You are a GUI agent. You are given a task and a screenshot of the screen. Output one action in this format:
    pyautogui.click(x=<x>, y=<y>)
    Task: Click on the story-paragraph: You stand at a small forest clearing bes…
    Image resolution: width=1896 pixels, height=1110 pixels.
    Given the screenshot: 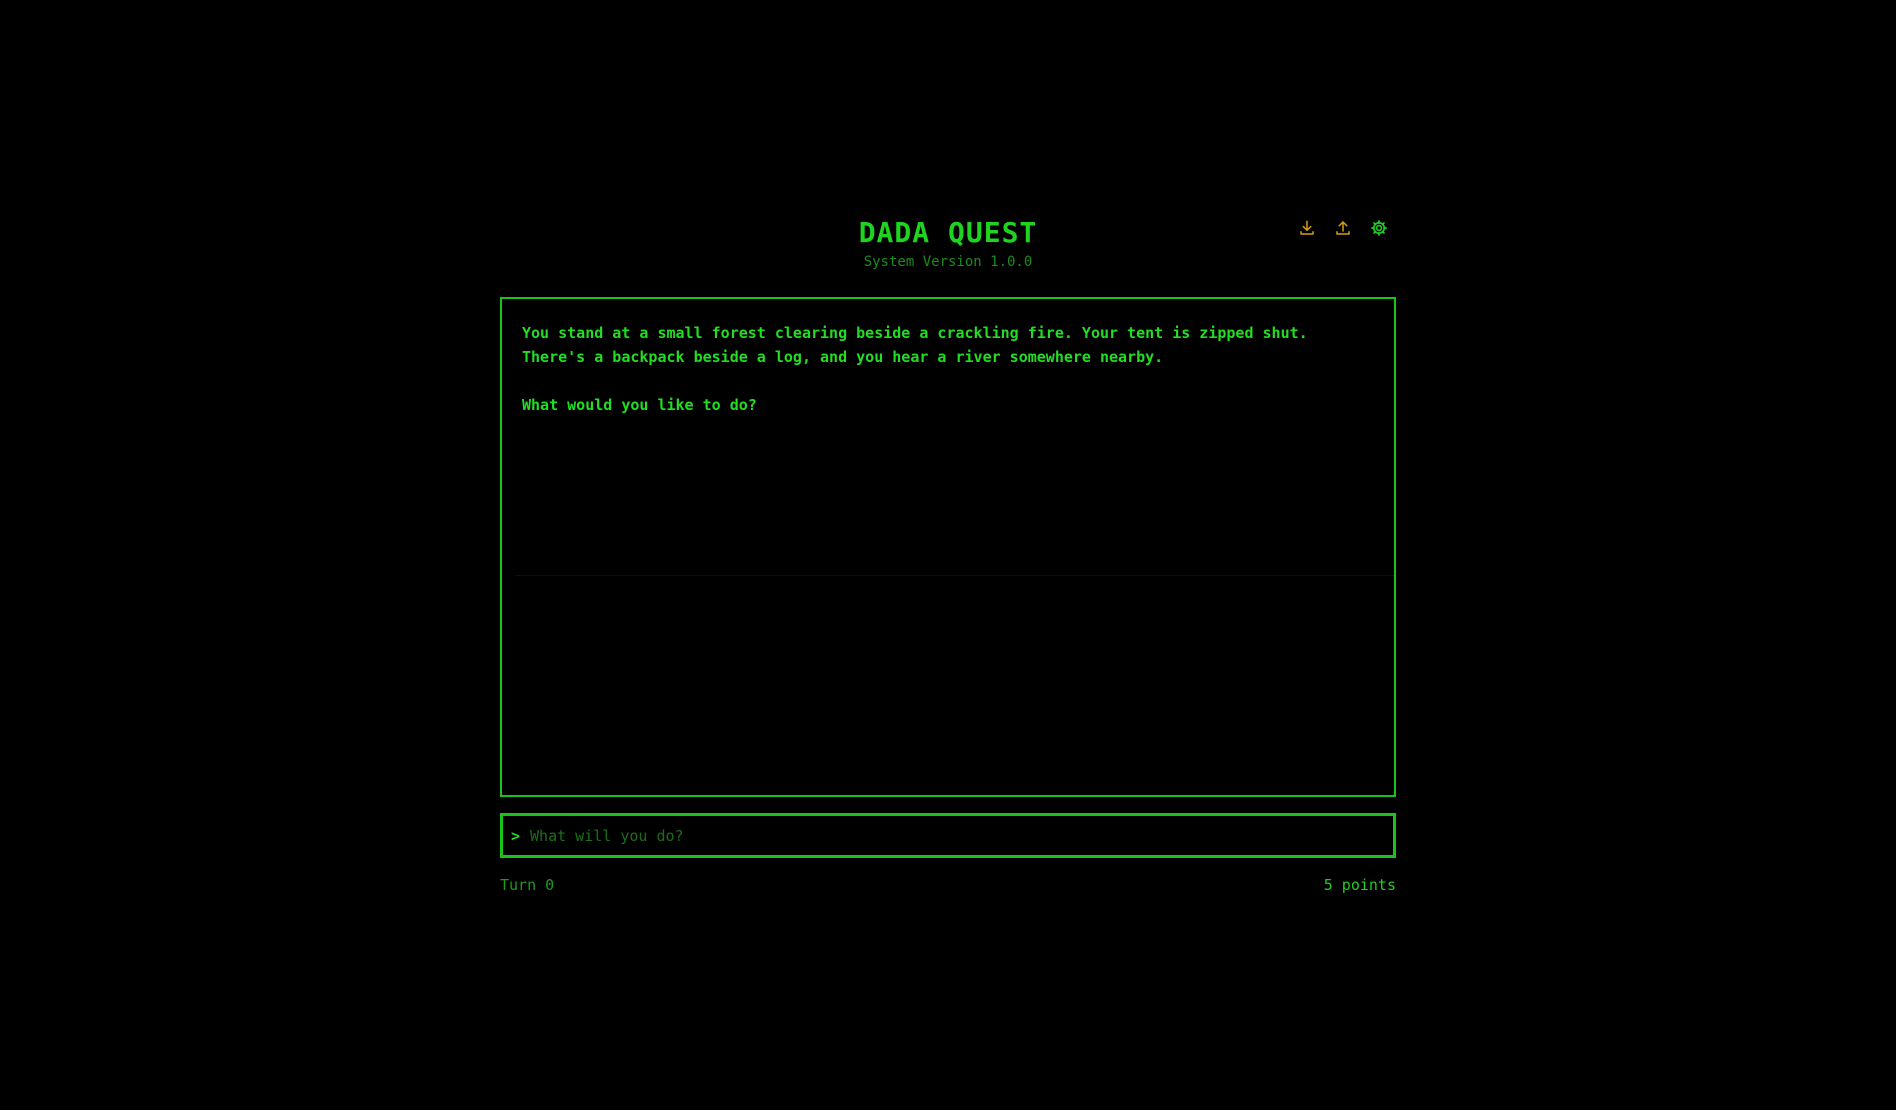 What is the action you would take?
    pyautogui.click(x=915, y=345)
    